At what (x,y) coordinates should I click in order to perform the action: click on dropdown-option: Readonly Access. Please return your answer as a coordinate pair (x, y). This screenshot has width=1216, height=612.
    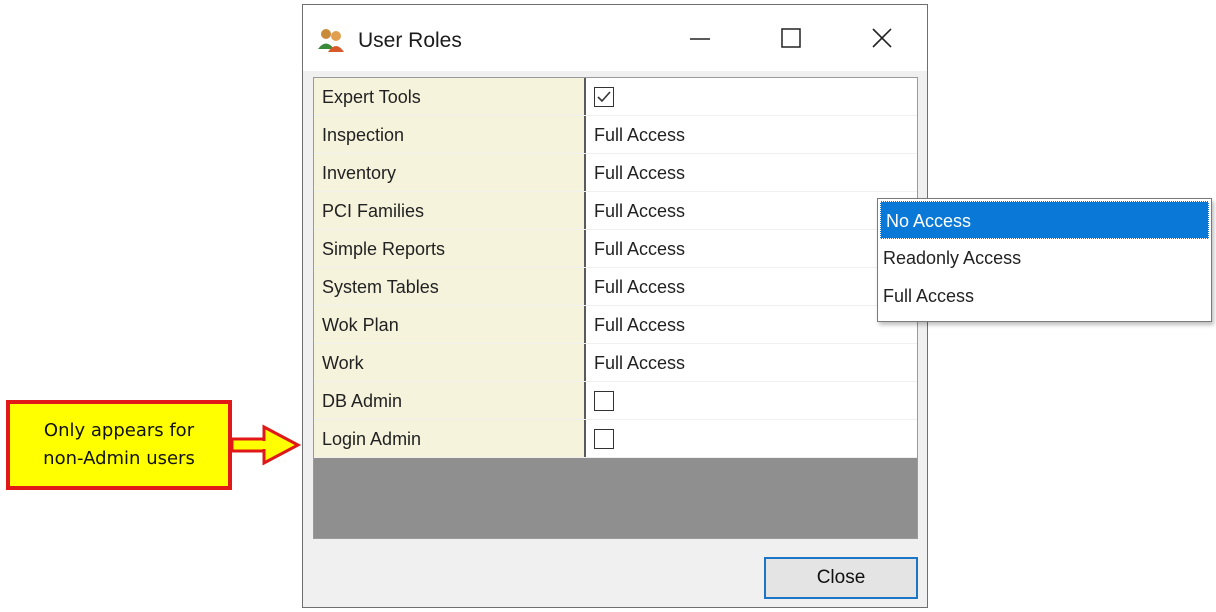
    Looking at the image, I should click on (1044, 258).